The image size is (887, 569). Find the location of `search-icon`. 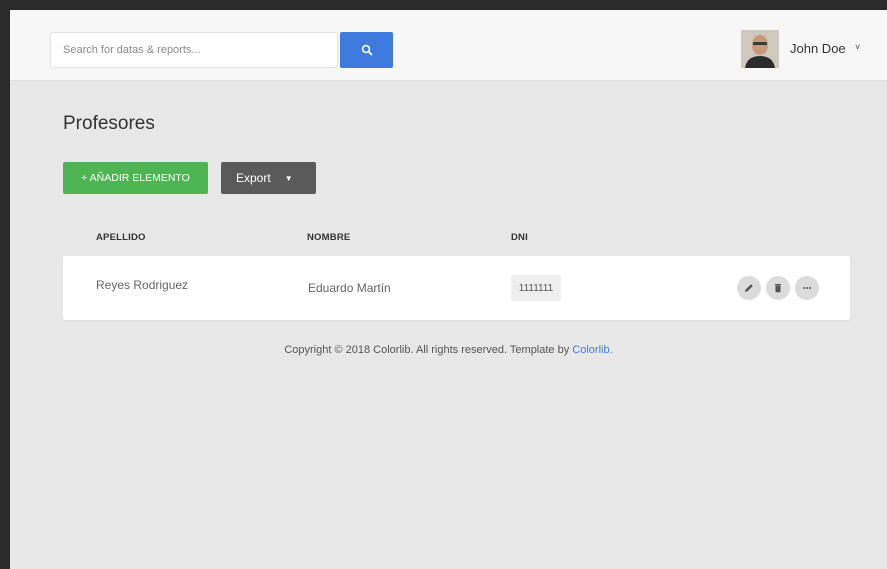

search-icon is located at coordinates (366, 50).